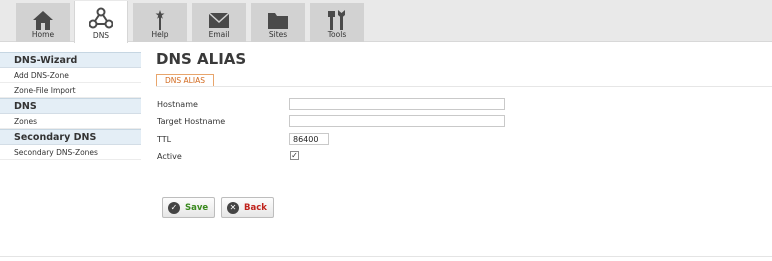  I want to click on home-icon, so click(43, 20).